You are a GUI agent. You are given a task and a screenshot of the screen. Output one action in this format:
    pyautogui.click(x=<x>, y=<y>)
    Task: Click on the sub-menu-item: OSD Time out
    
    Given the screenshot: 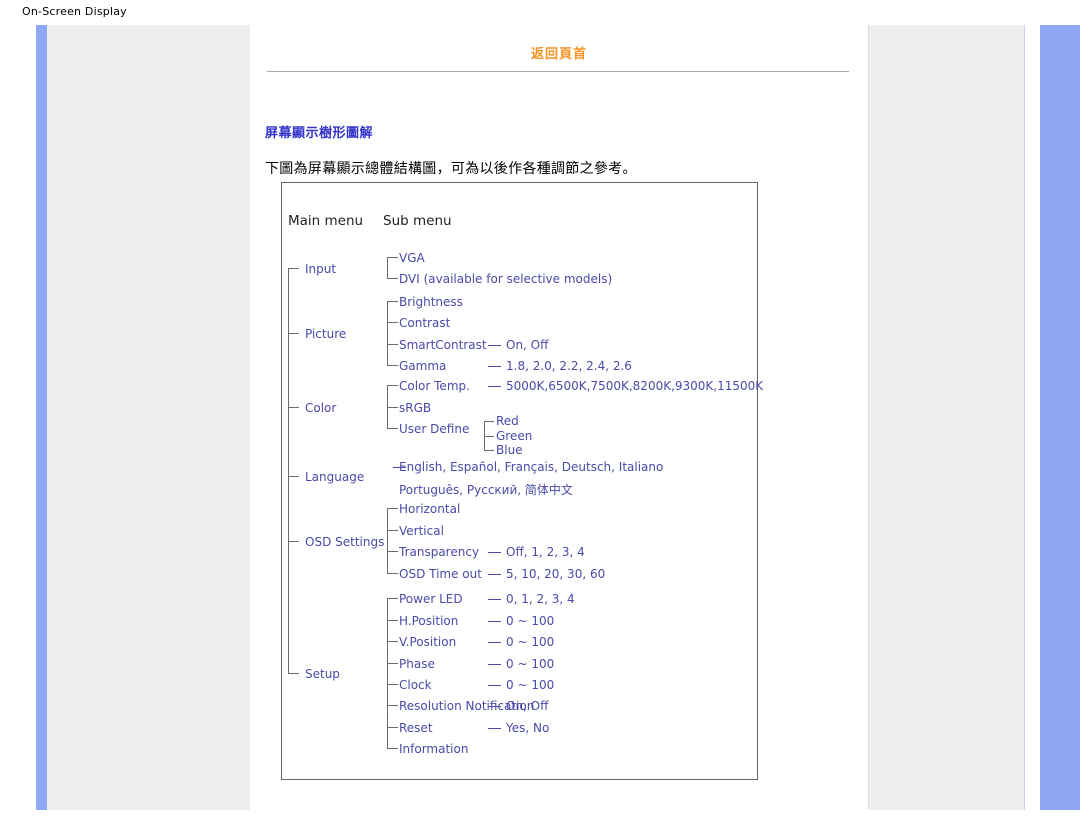 What is the action you would take?
    pyautogui.click(x=440, y=573)
    